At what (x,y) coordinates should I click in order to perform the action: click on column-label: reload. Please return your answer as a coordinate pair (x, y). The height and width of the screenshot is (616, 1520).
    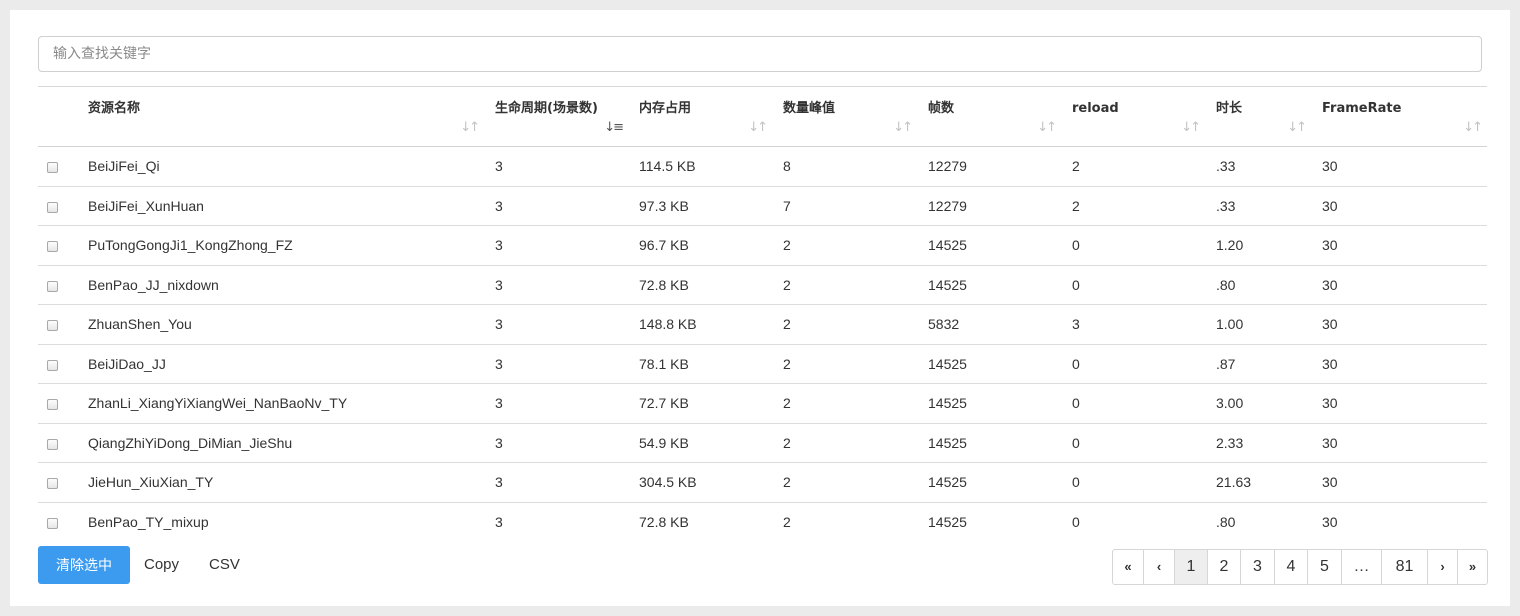
    Looking at the image, I should click on (1095, 108).